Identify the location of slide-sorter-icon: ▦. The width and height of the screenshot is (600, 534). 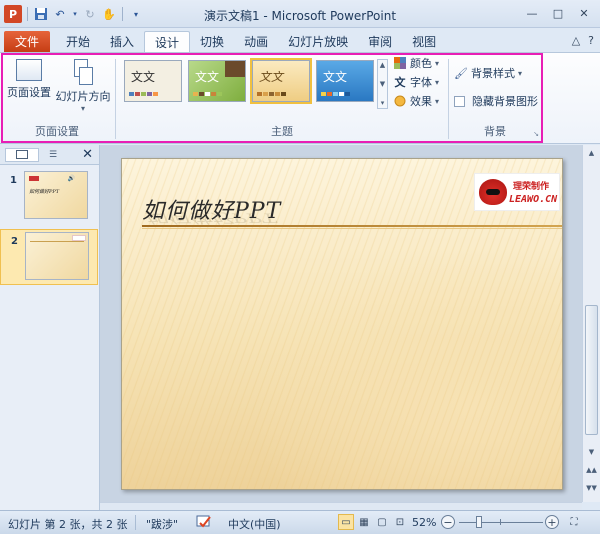
(364, 522).